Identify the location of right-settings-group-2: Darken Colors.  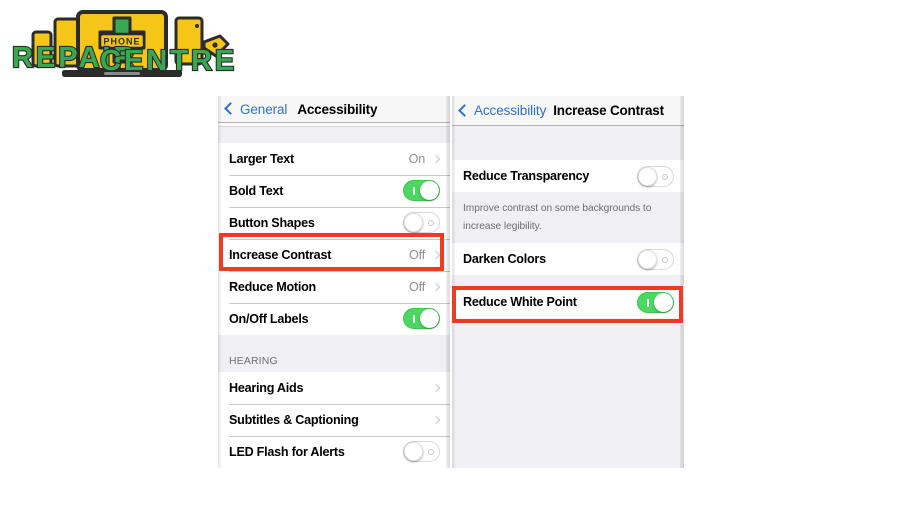
(568, 259).